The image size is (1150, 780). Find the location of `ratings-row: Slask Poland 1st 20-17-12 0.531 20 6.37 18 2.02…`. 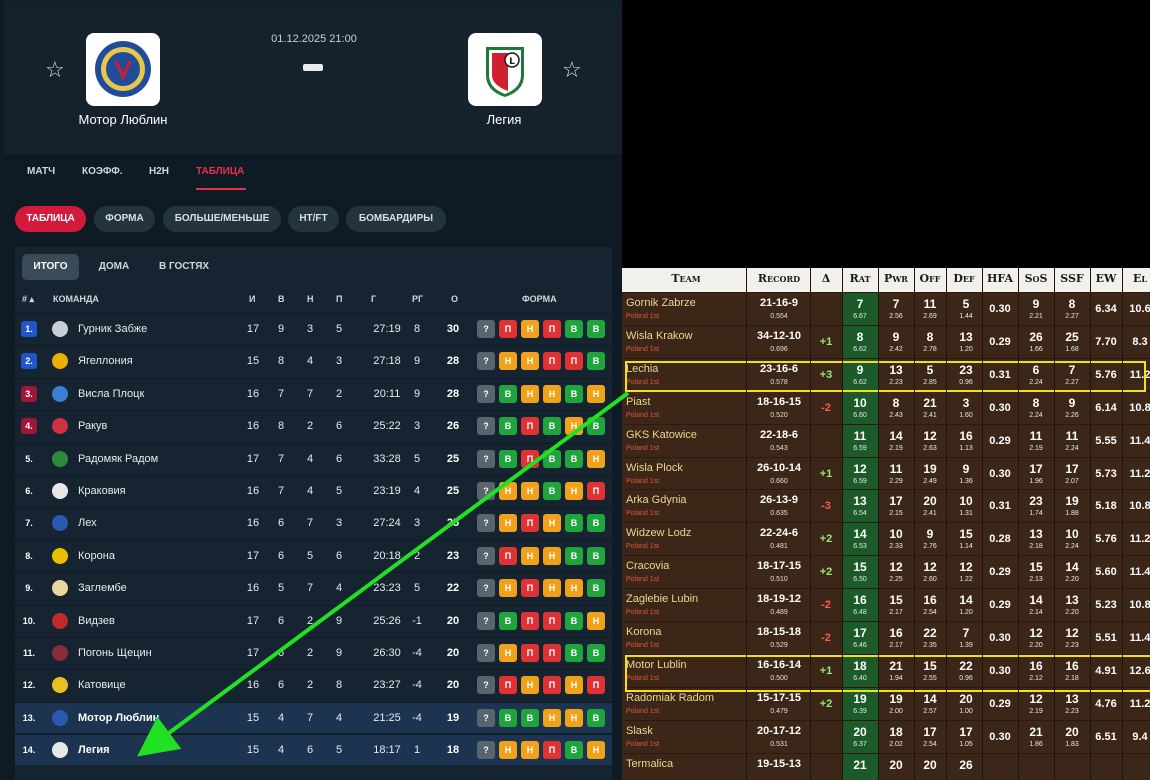

ratings-row: Slask Poland 1st 20-17-12 0.531 20 6.37 18 2.02… is located at coordinates (886, 736).